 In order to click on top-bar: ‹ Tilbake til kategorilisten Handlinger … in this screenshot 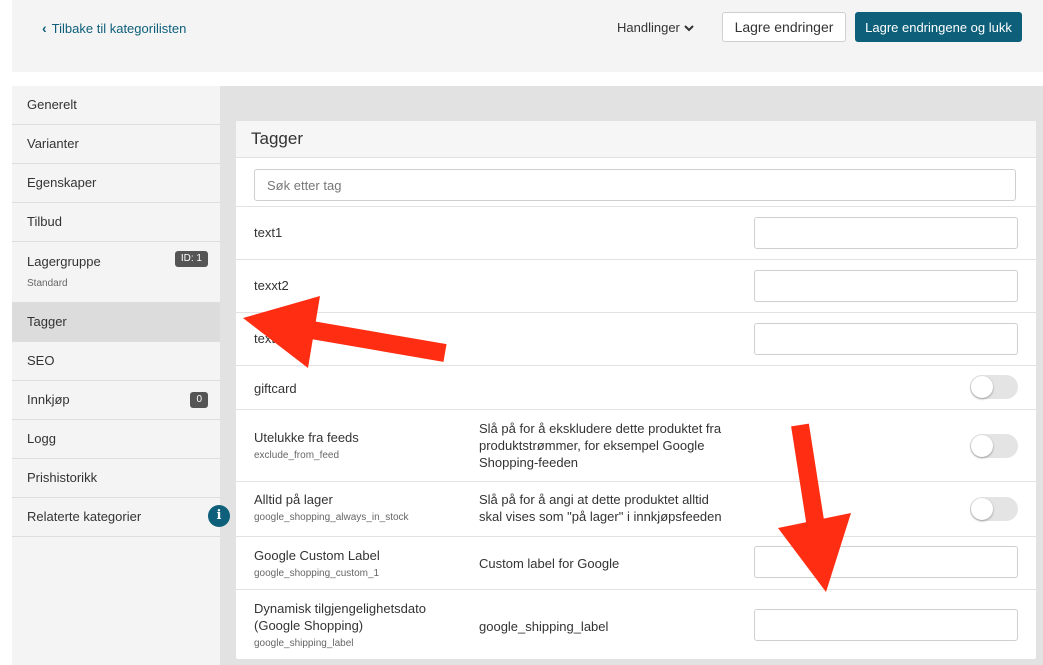, I will do `click(527, 36)`.